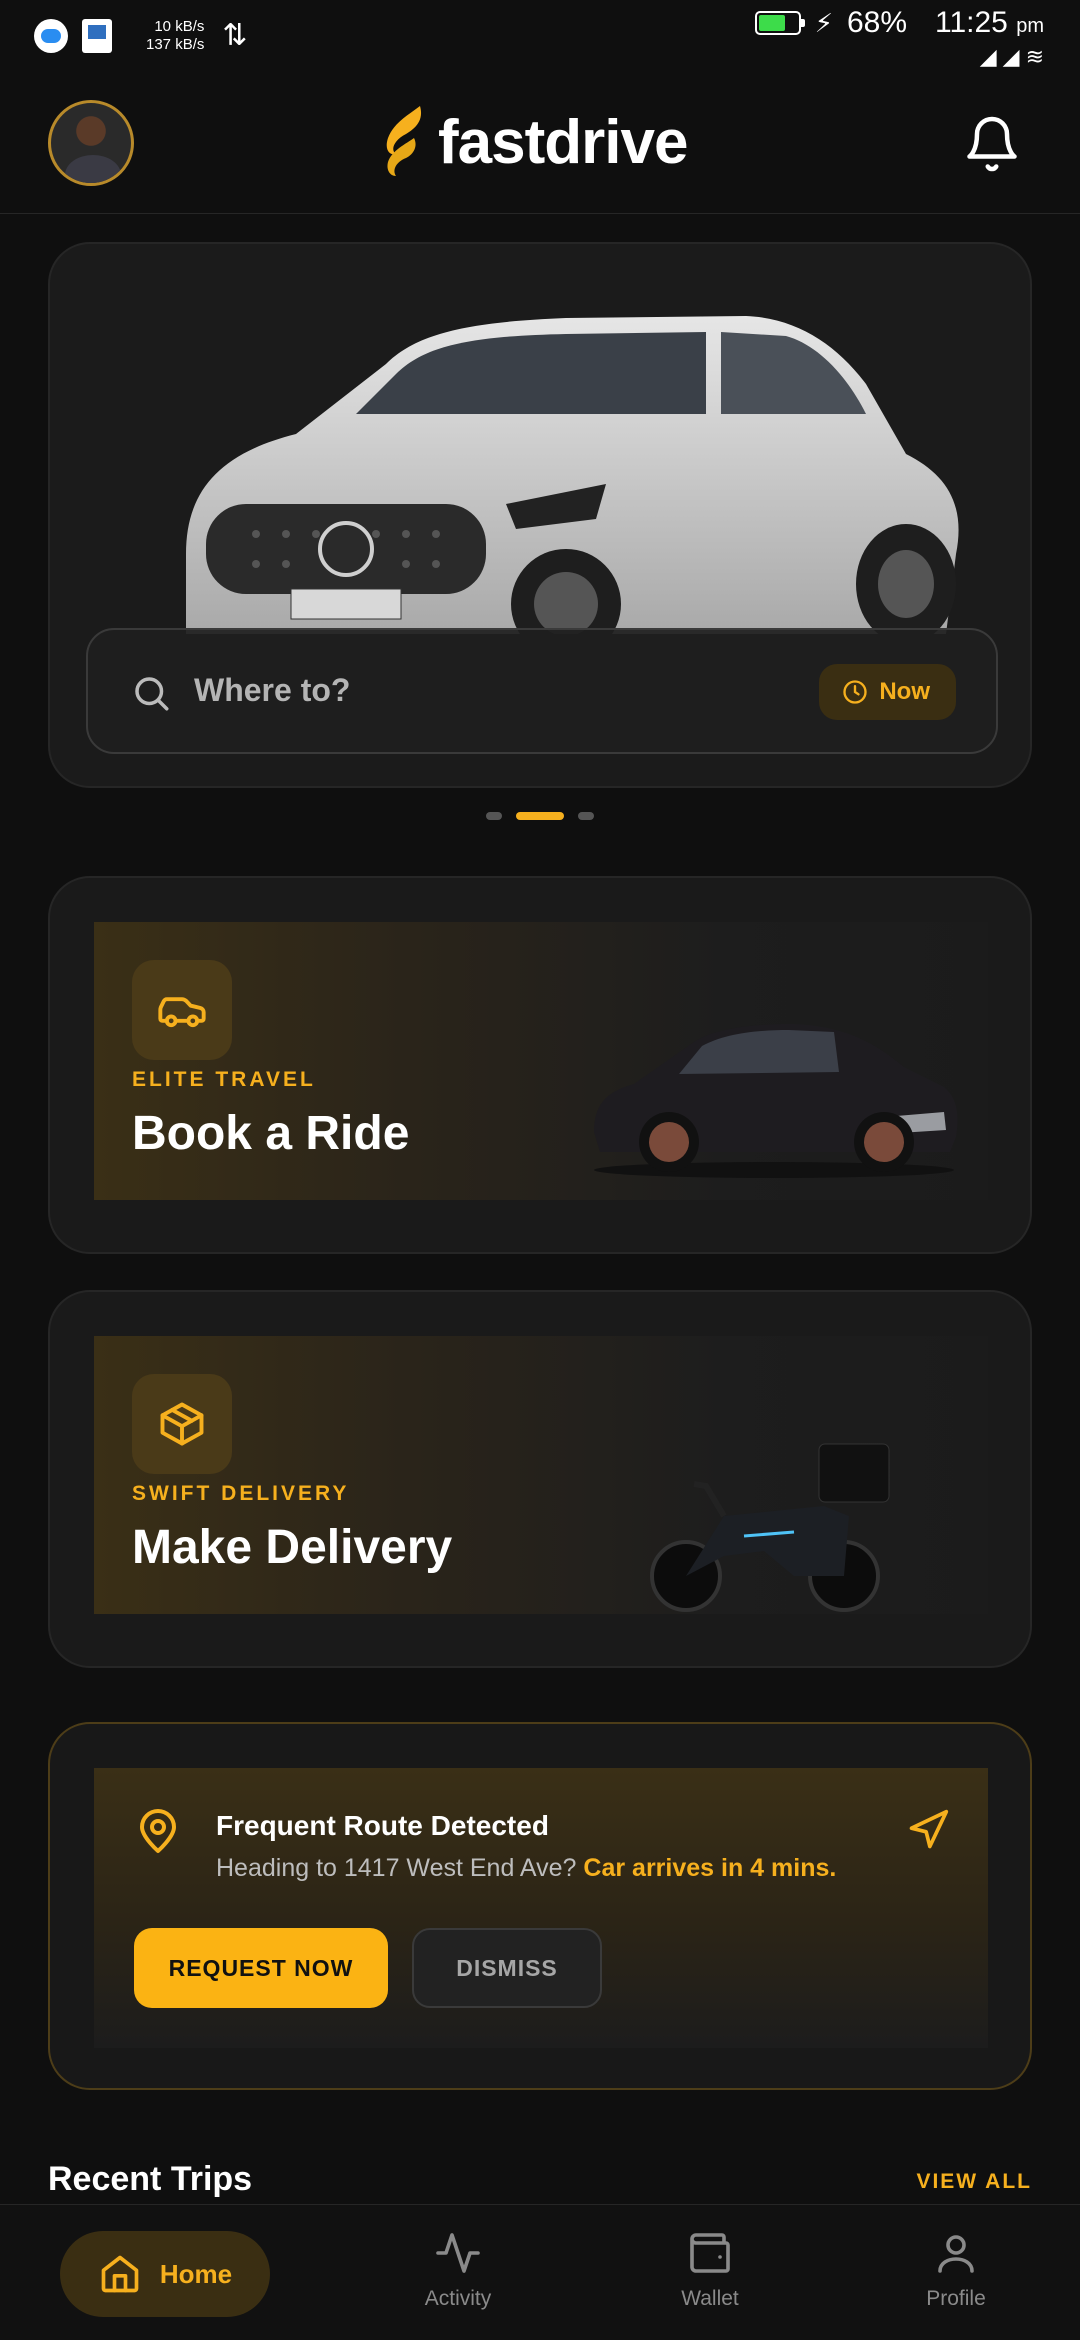  Describe the element at coordinates (540, 1479) in the screenshot. I see `make-delivery-card: SWIFT DELIVERY Make Delivery` at that location.